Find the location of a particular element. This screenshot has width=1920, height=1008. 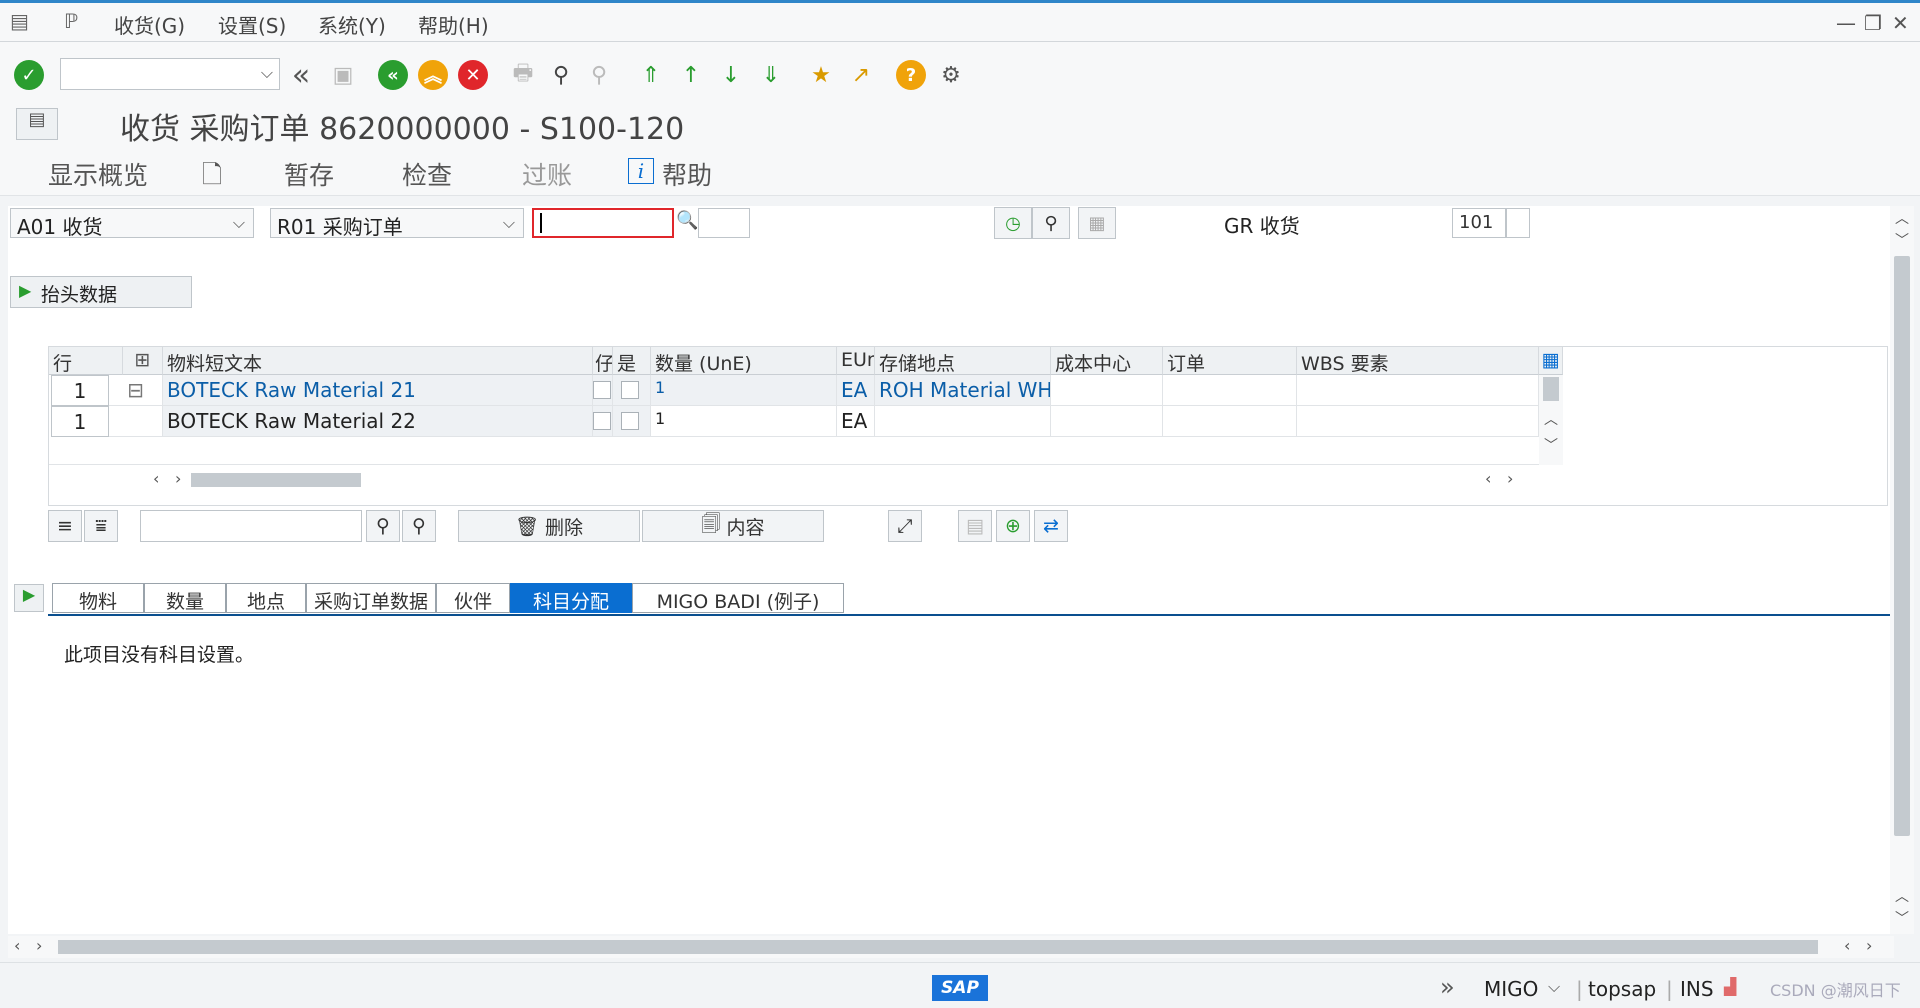

grid-search-input is located at coordinates (251, 526).